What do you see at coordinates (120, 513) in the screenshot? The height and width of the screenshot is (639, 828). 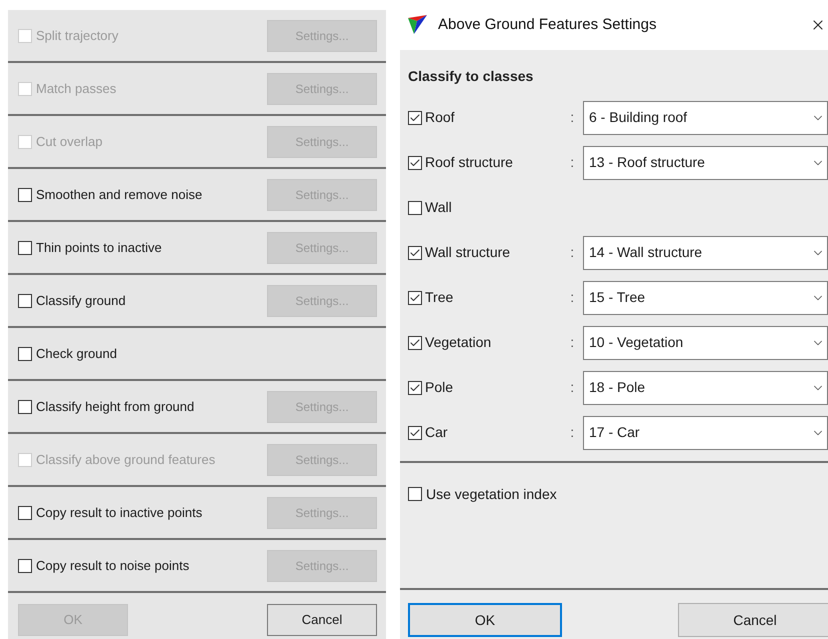 I see `step-label: Copy result to inactive points` at bounding box center [120, 513].